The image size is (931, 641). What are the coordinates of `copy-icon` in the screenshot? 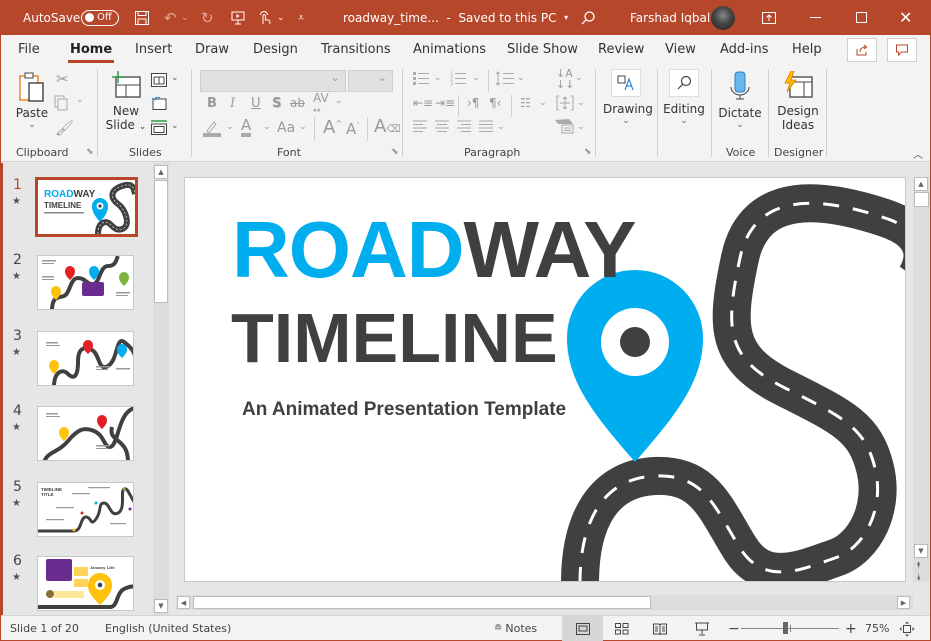 It's located at (63, 105).